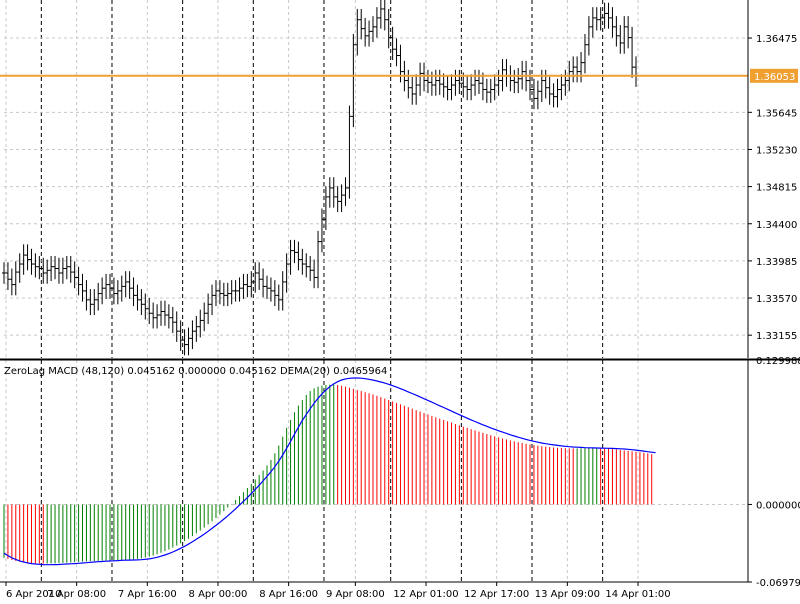 Image resolution: width=800 pixels, height=604 pixels. What do you see at coordinates (776, 225) in the screenshot?
I see `price-y-tick-label: 1.34400` at bounding box center [776, 225].